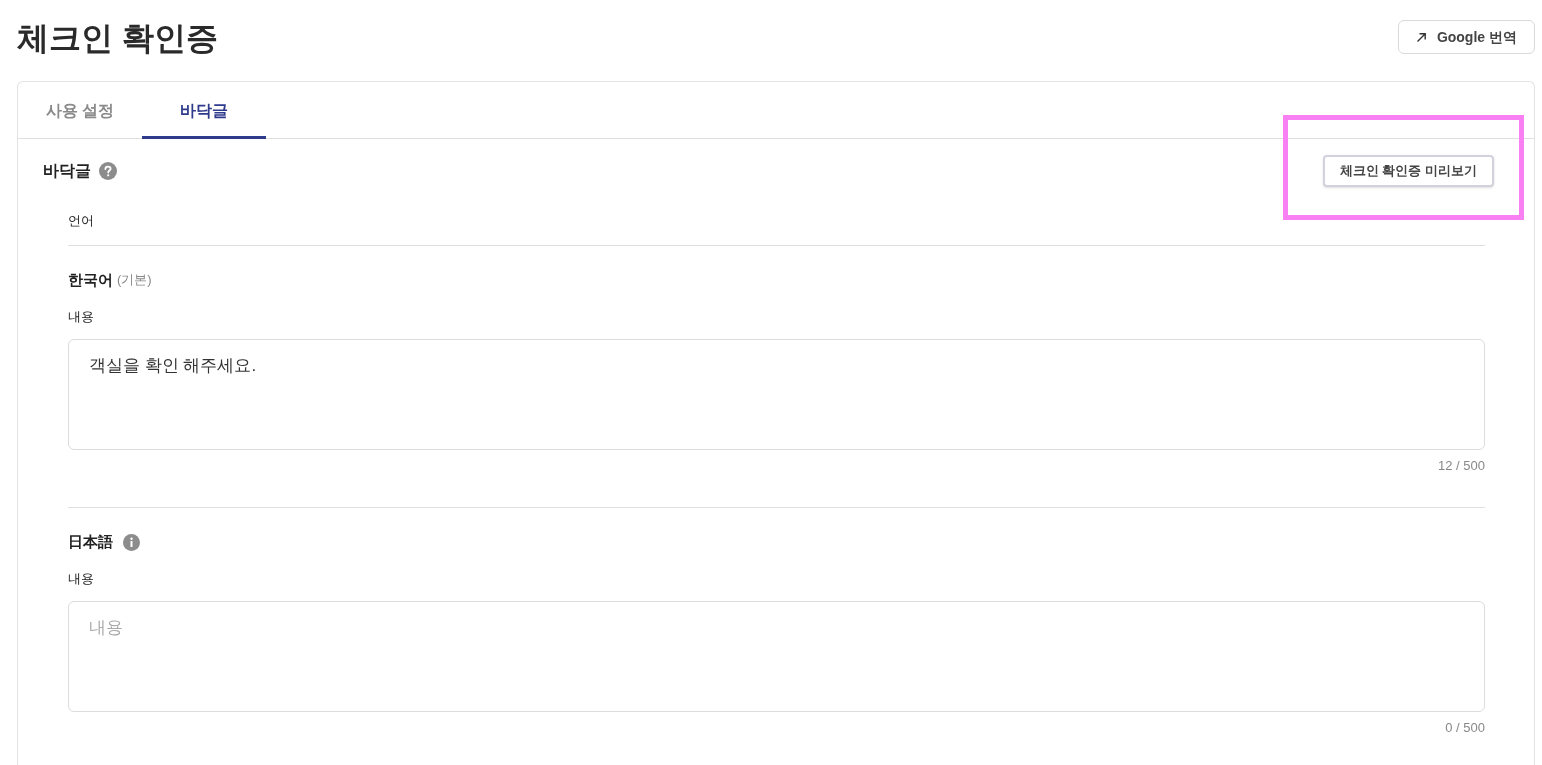 The height and width of the screenshot is (765, 1542). Describe the element at coordinates (90, 279) in the screenshot. I see `language-name: 한국어` at that location.